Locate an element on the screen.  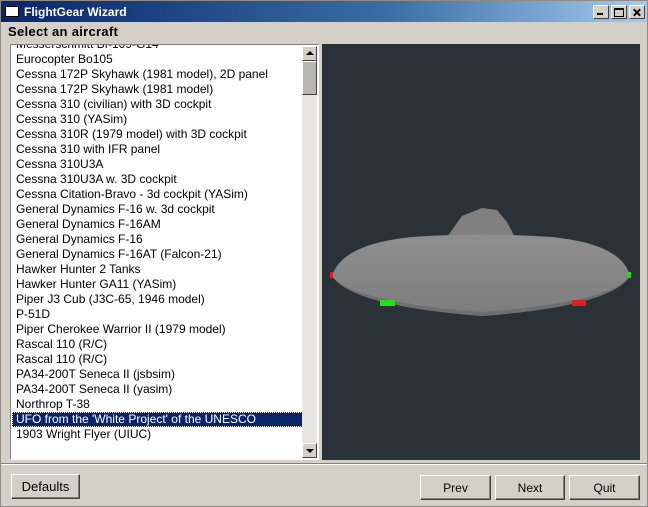
aircraft-list-item: Messerschmitt Bf-109-G14 is located at coordinates (157, 48).